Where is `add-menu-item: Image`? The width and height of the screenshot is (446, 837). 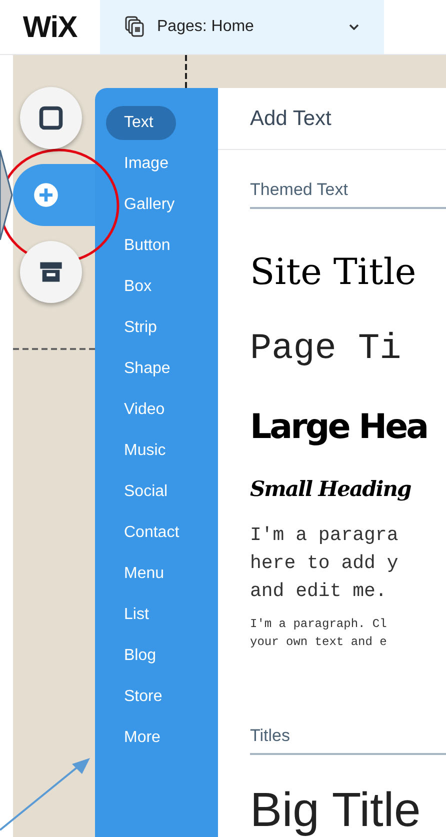
add-menu-item: Image is located at coordinates (141, 164).